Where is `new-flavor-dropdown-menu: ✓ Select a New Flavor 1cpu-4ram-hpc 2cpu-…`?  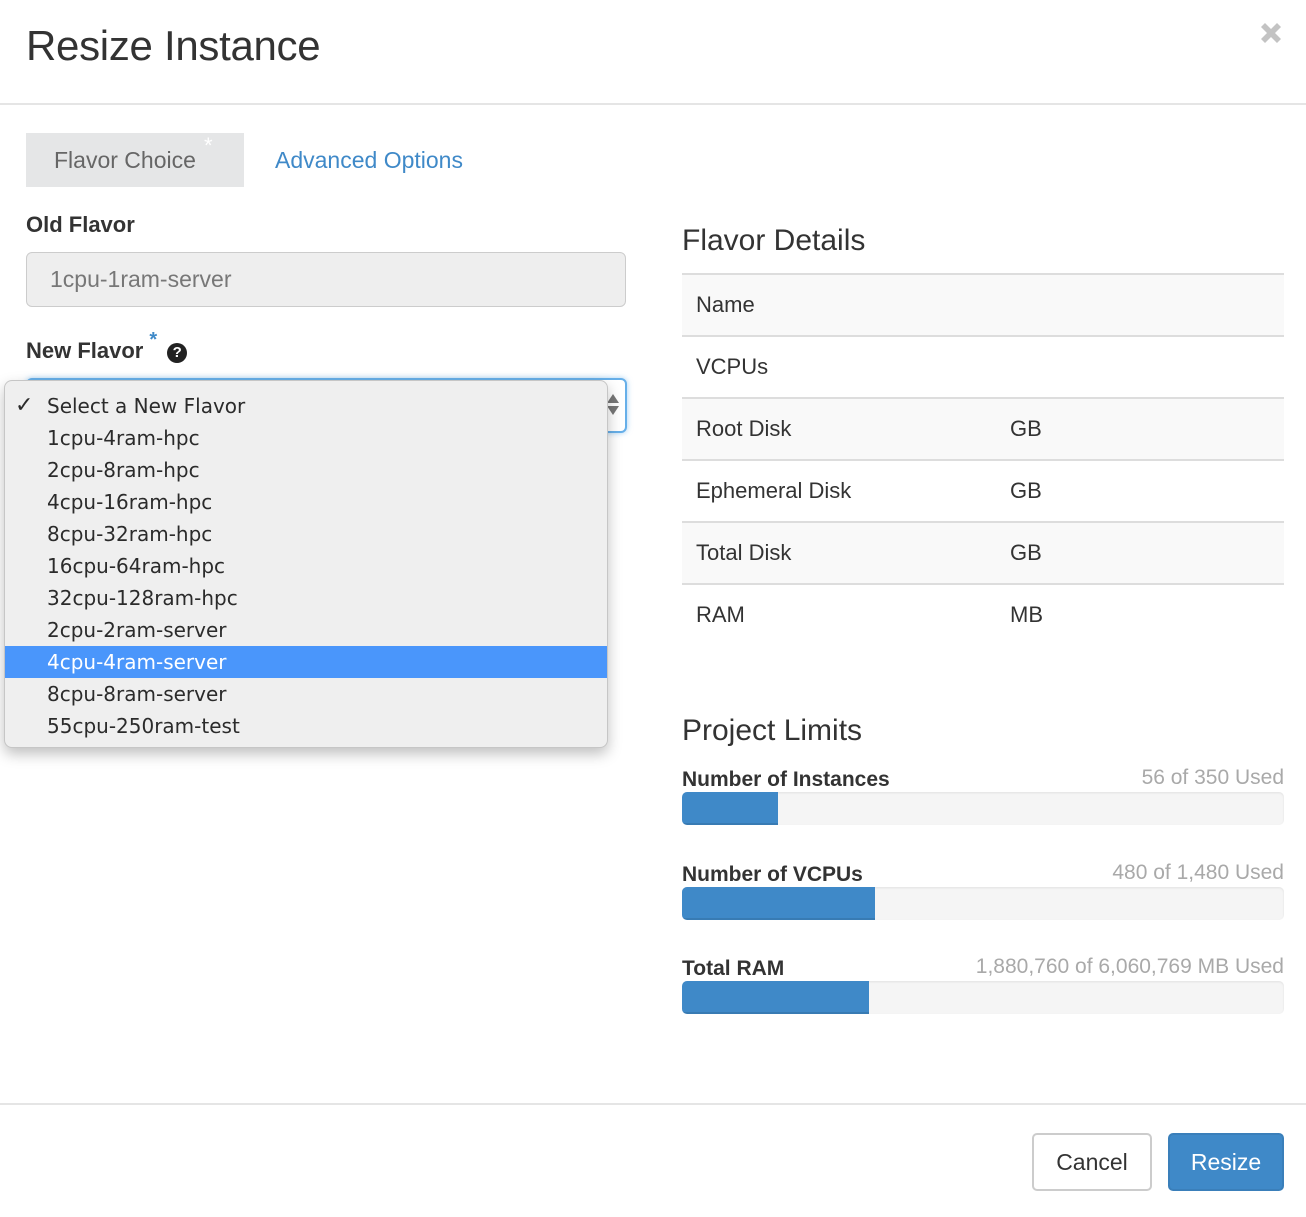
new-flavor-dropdown-menu: ✓ Select a New Flavor 1cpu-4ram-hpc 2cpu-… is located at coordinates (306, 564).